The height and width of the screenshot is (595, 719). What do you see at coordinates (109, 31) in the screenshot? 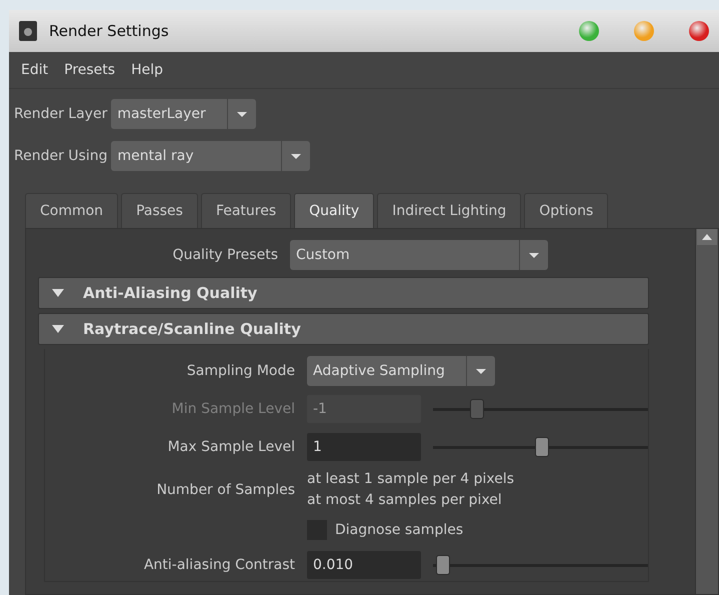
I see `window-title: Render Settings` at bounding box center [109, 31].